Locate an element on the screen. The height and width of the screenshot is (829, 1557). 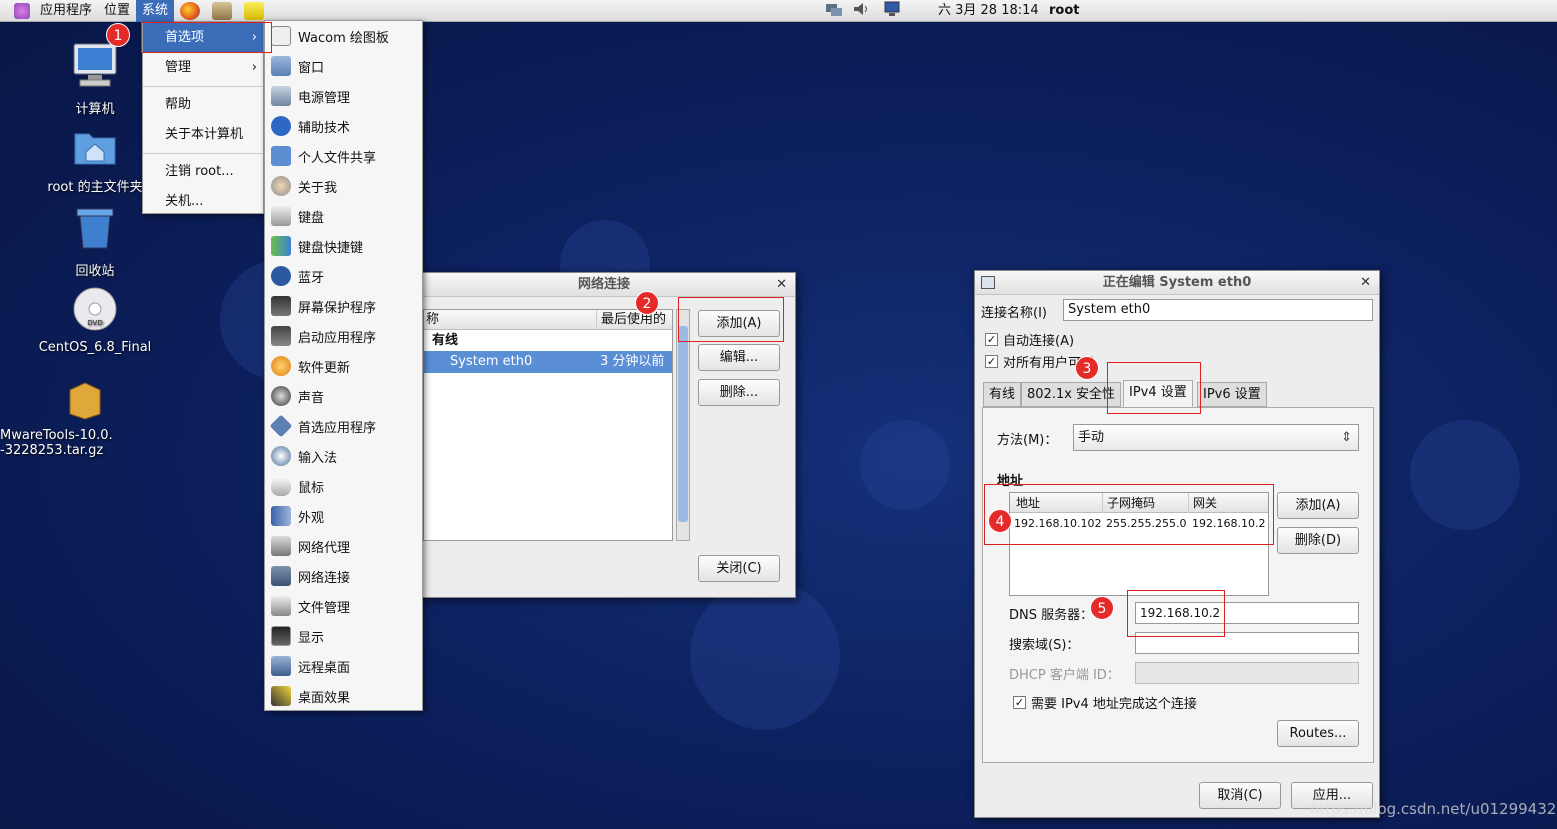
submenu-label: 关于我 is located at coordinates (318, 188).